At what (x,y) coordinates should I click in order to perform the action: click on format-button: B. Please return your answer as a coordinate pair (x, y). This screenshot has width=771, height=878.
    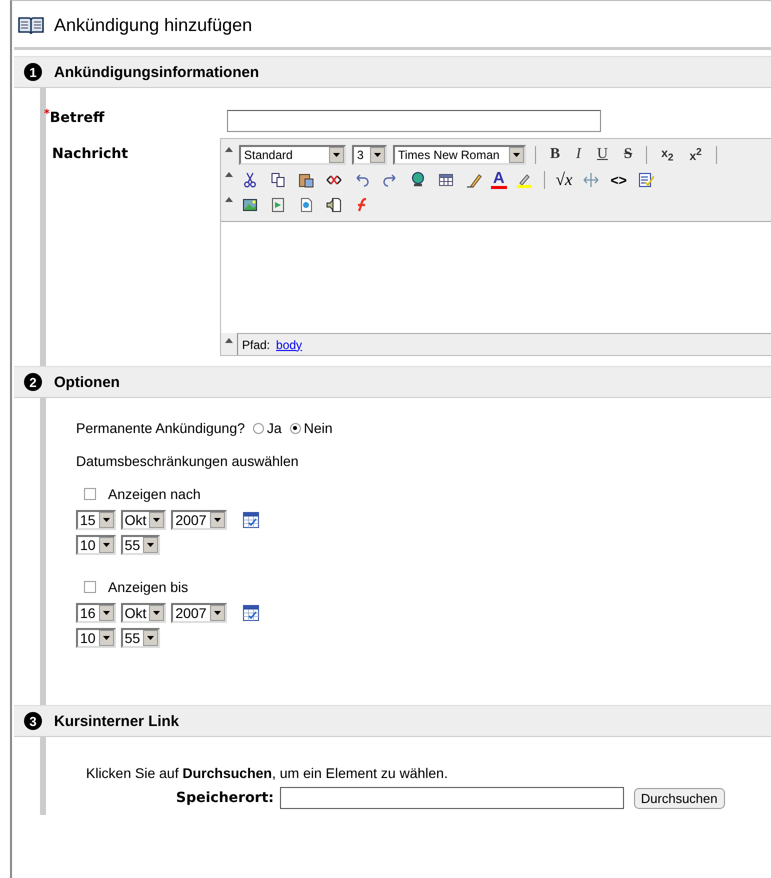
    Looking at the image, I should click on (555, 154).